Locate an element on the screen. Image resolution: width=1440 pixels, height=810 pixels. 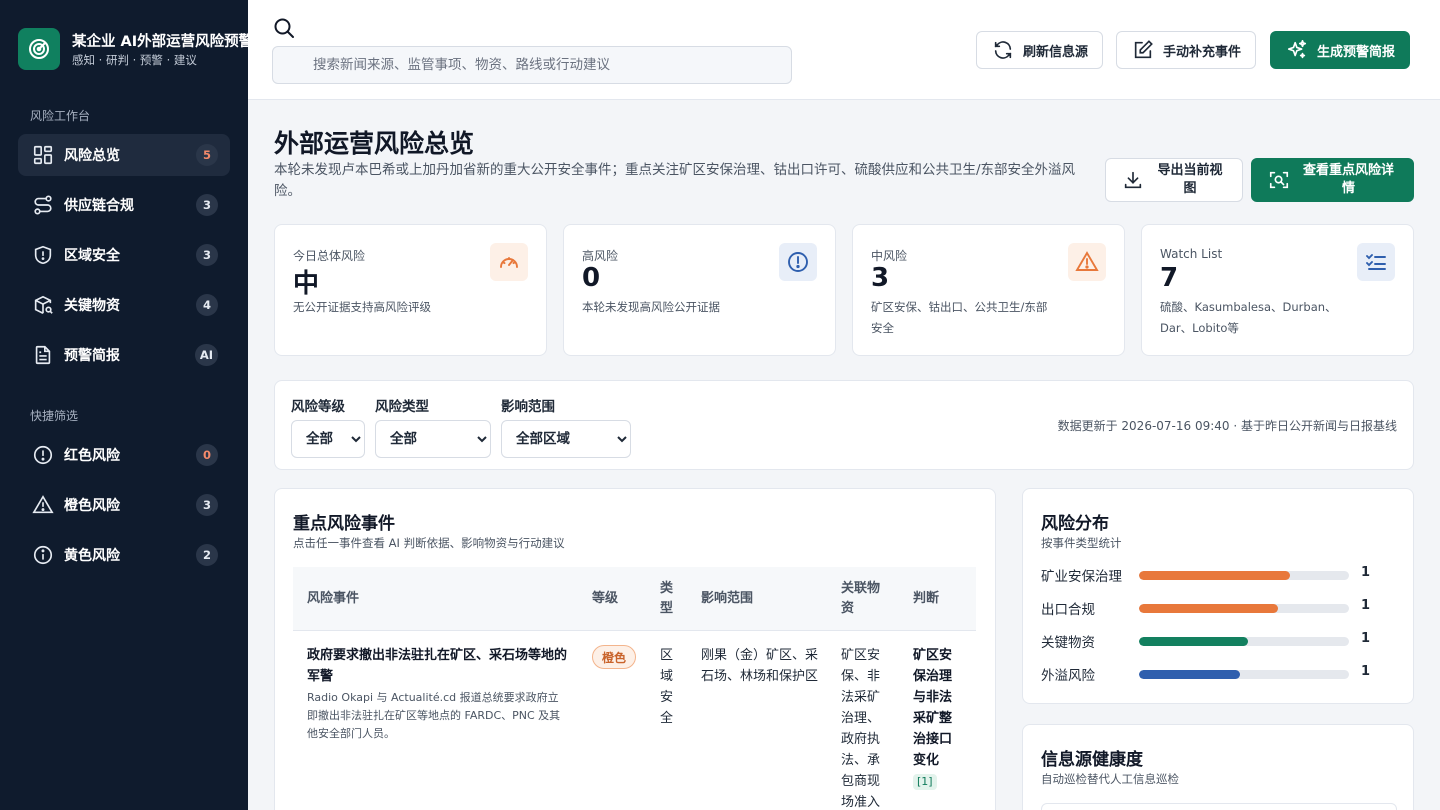
sidebar-item-yellow-risk: 黄色风险 2 is located at coordinates (124, 555).